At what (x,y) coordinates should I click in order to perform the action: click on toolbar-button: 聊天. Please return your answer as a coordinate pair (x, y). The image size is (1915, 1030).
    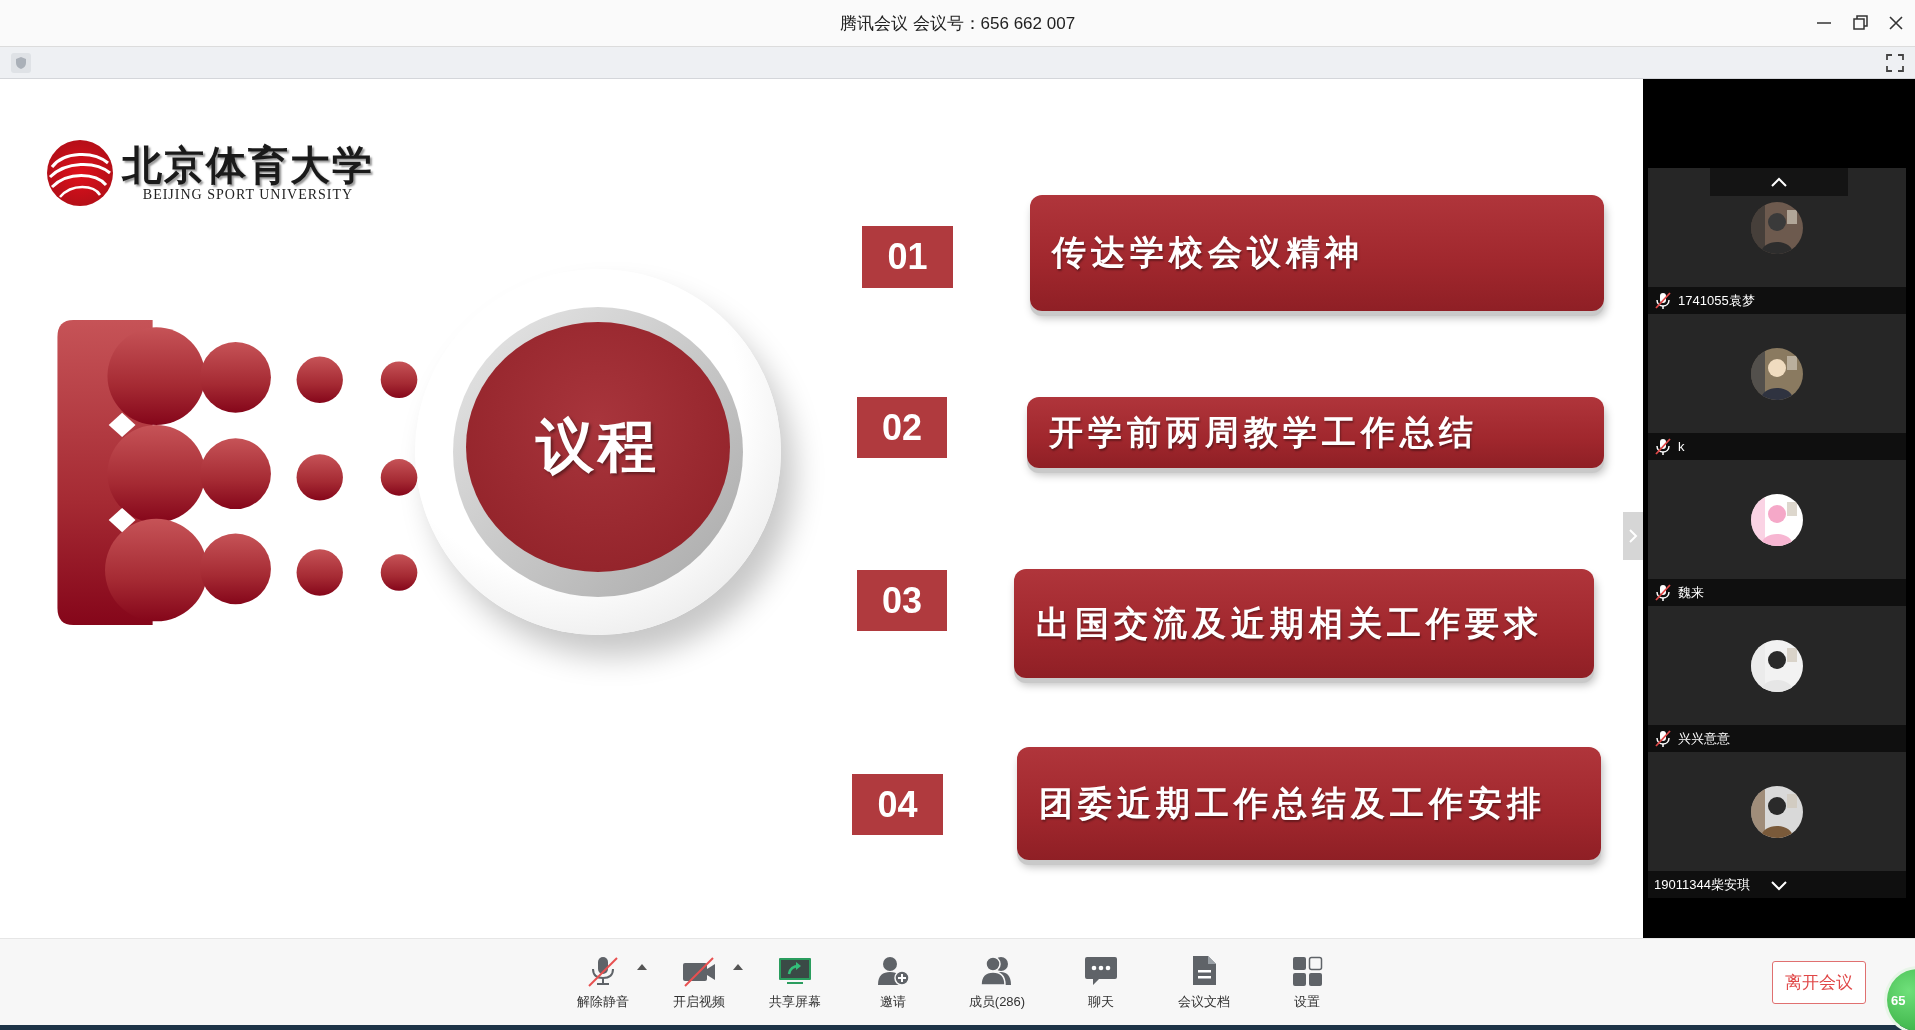
    Looking at the image, I should click on (1101, 982).